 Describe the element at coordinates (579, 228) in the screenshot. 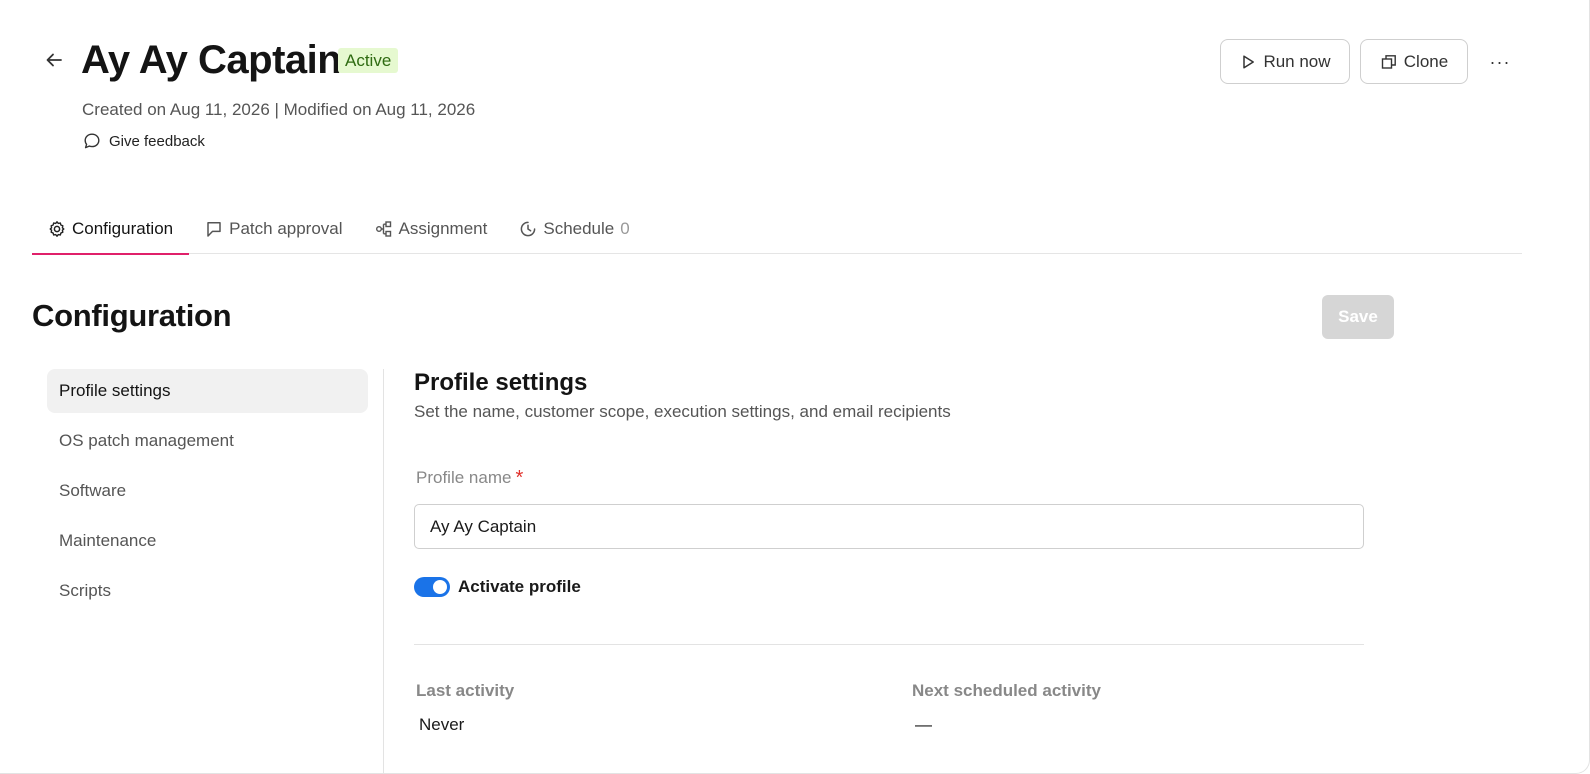

I see `tab-schedule-label: Schedule` at that location.